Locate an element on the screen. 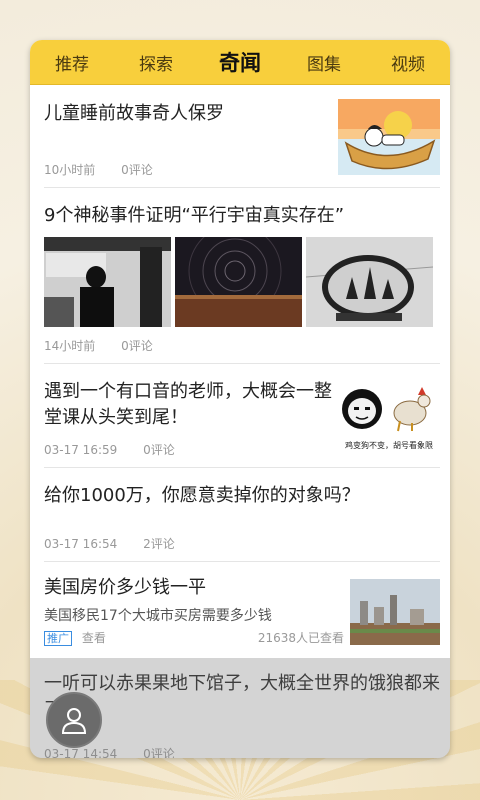 Image resolution: width=480 pixels, height=800 pixels. ad-view-count: 21638人已查看 is located at coordinates (300, 638).